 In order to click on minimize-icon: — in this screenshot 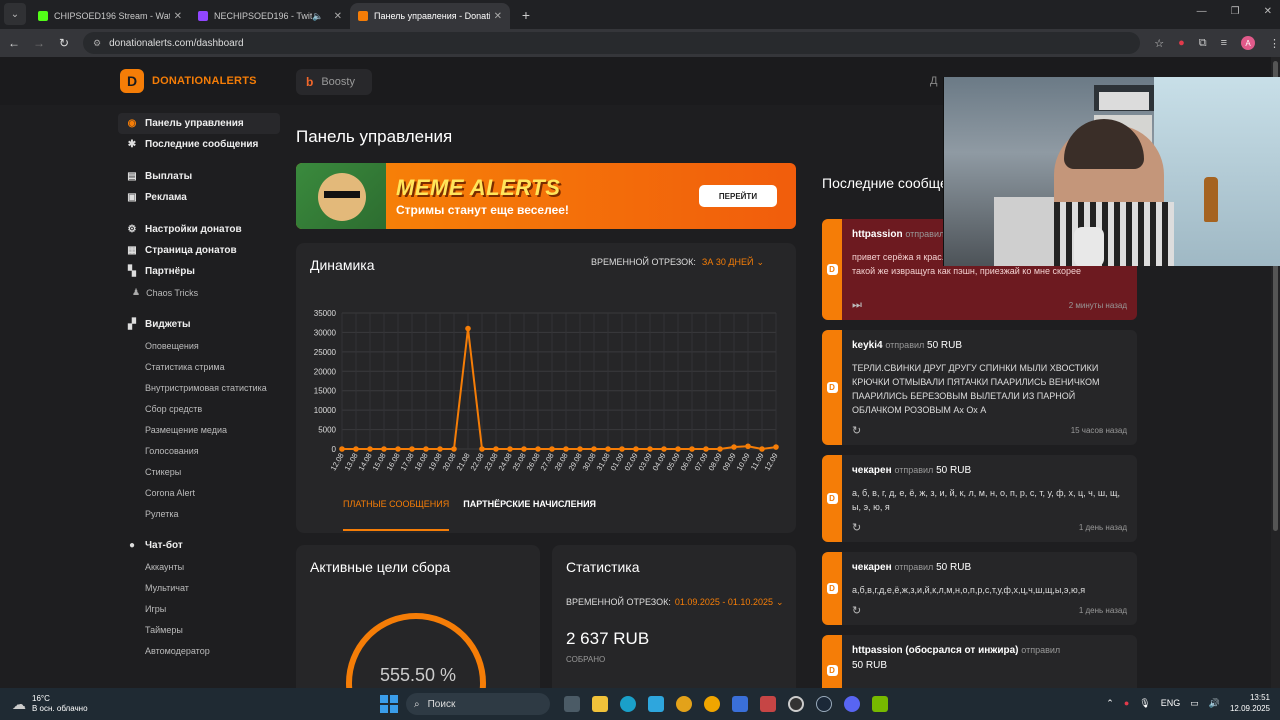, I will do `click(1202, 11)`.